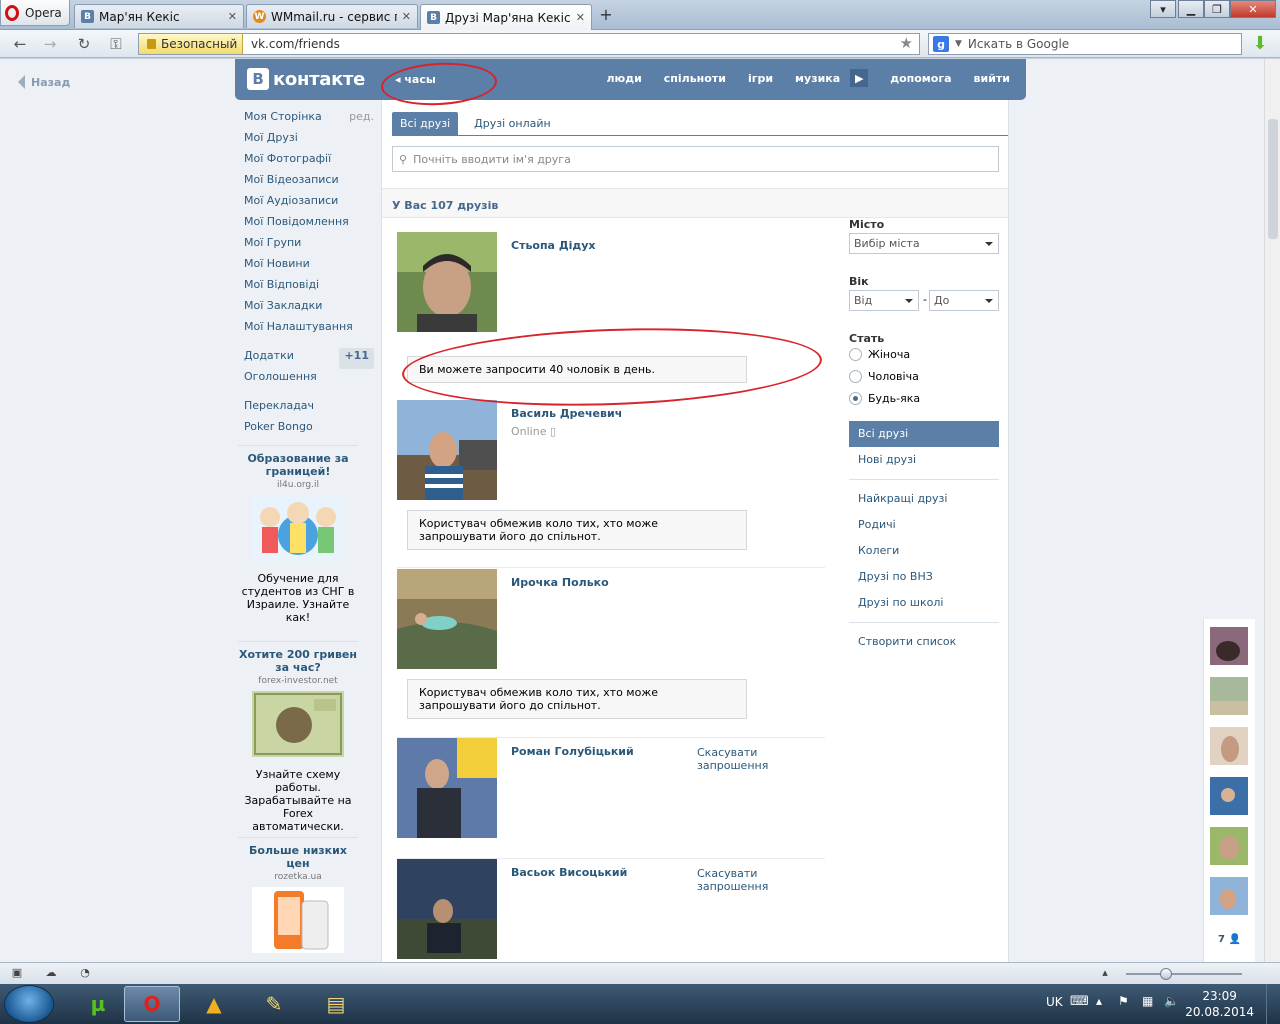  What do you see at coordinates (924, 642) in the screenshot?
I see `create-list-link: Створити список` at bounding box center [924, 642].